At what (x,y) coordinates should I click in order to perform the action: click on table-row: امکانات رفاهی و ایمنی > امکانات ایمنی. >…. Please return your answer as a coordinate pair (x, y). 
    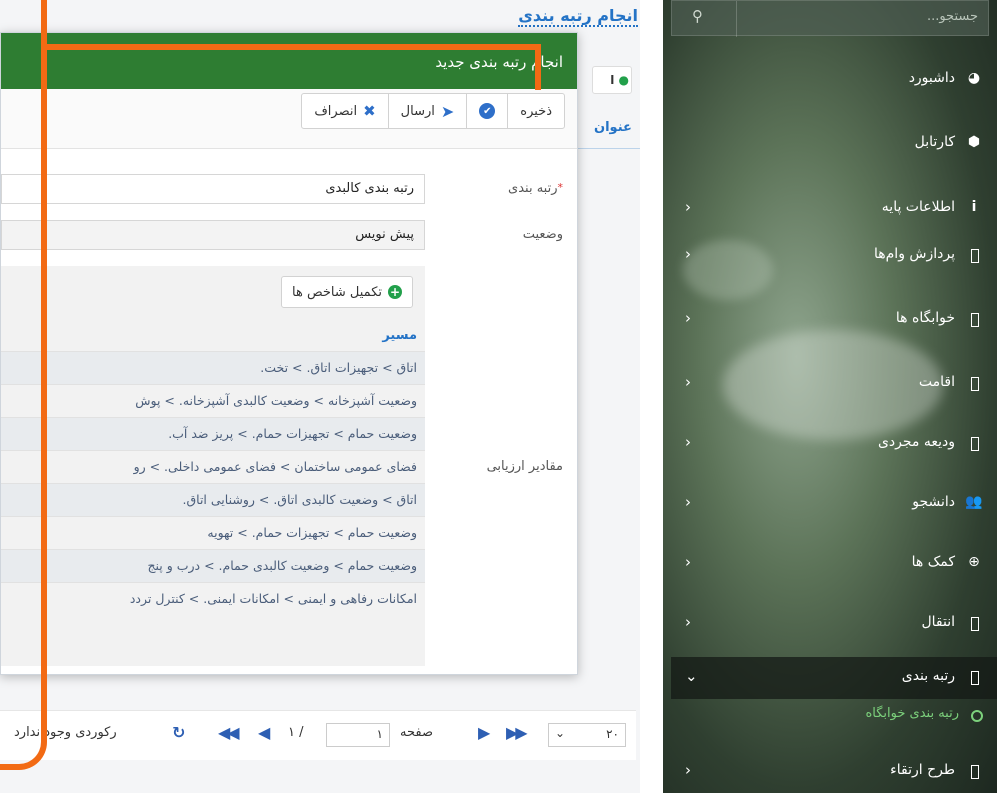
    Looking at the image, I should click on (213, 598).